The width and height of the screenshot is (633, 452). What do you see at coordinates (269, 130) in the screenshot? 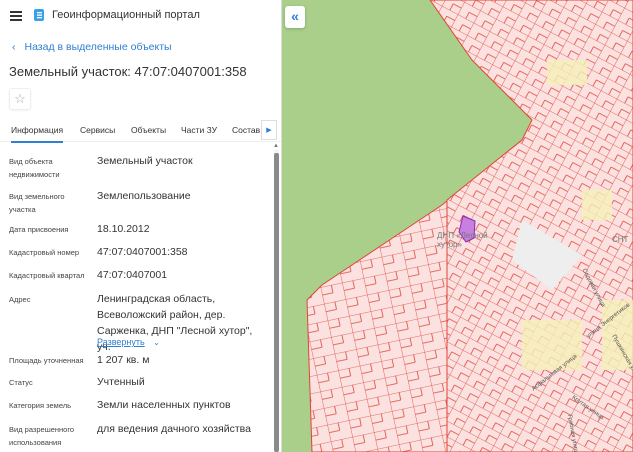
I see `tabs-next-button: ▶` at bounding box center [269, 130].